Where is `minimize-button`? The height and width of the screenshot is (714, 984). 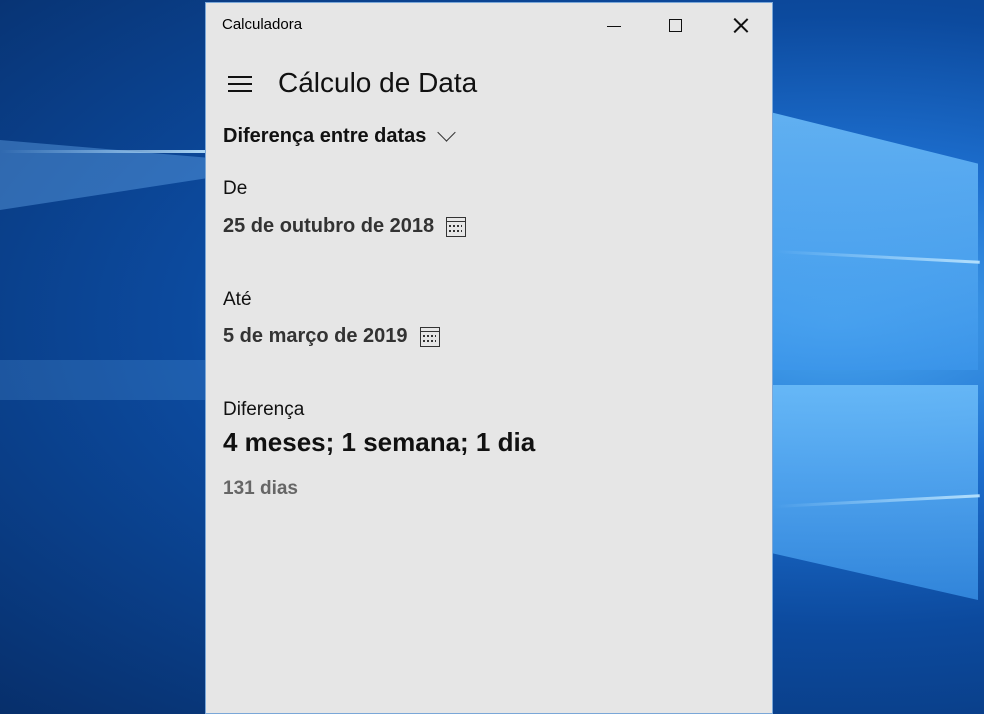 minimize-button is located at coordinates (614, 25).